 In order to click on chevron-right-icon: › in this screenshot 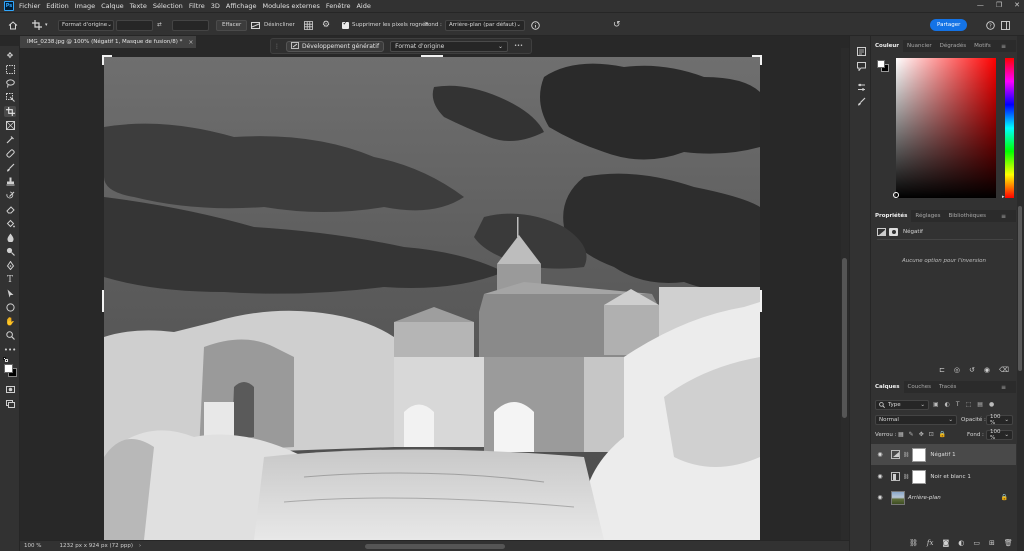, I will do `click(140, 546)`.